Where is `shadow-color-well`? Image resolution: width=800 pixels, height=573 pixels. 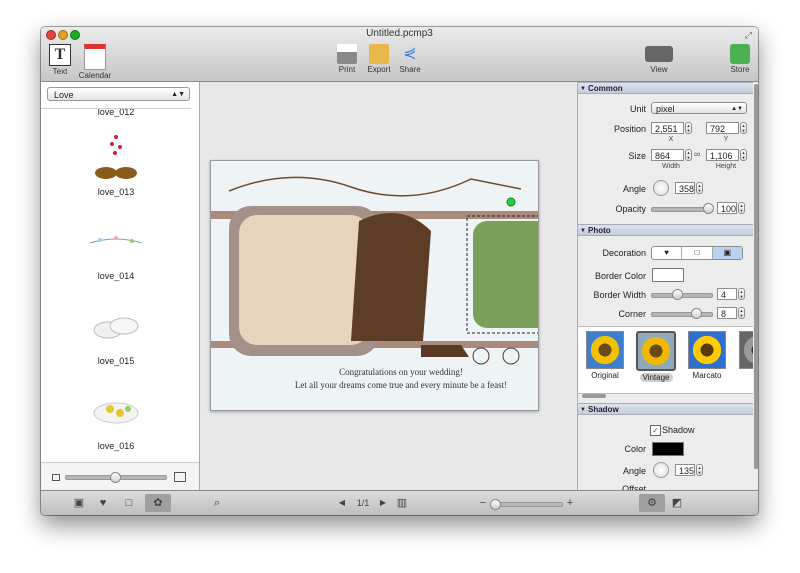 shadow-color-well is located at coordinates (668, 449).